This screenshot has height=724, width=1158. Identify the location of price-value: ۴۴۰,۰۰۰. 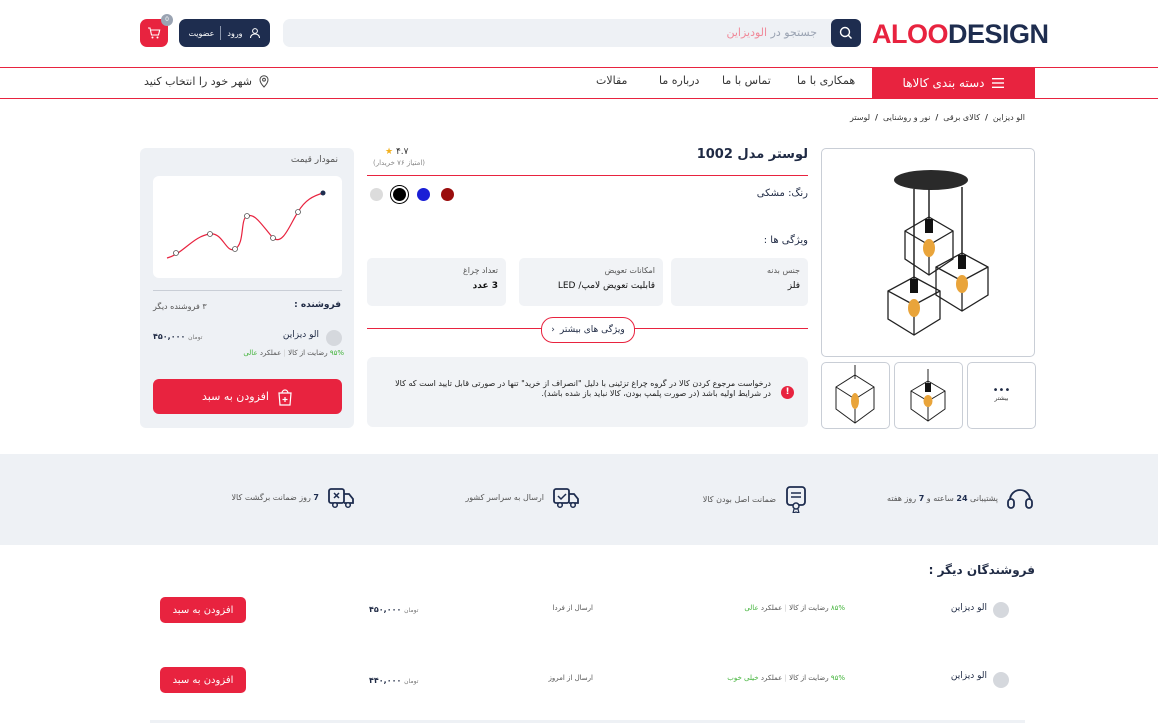
(385, 680).